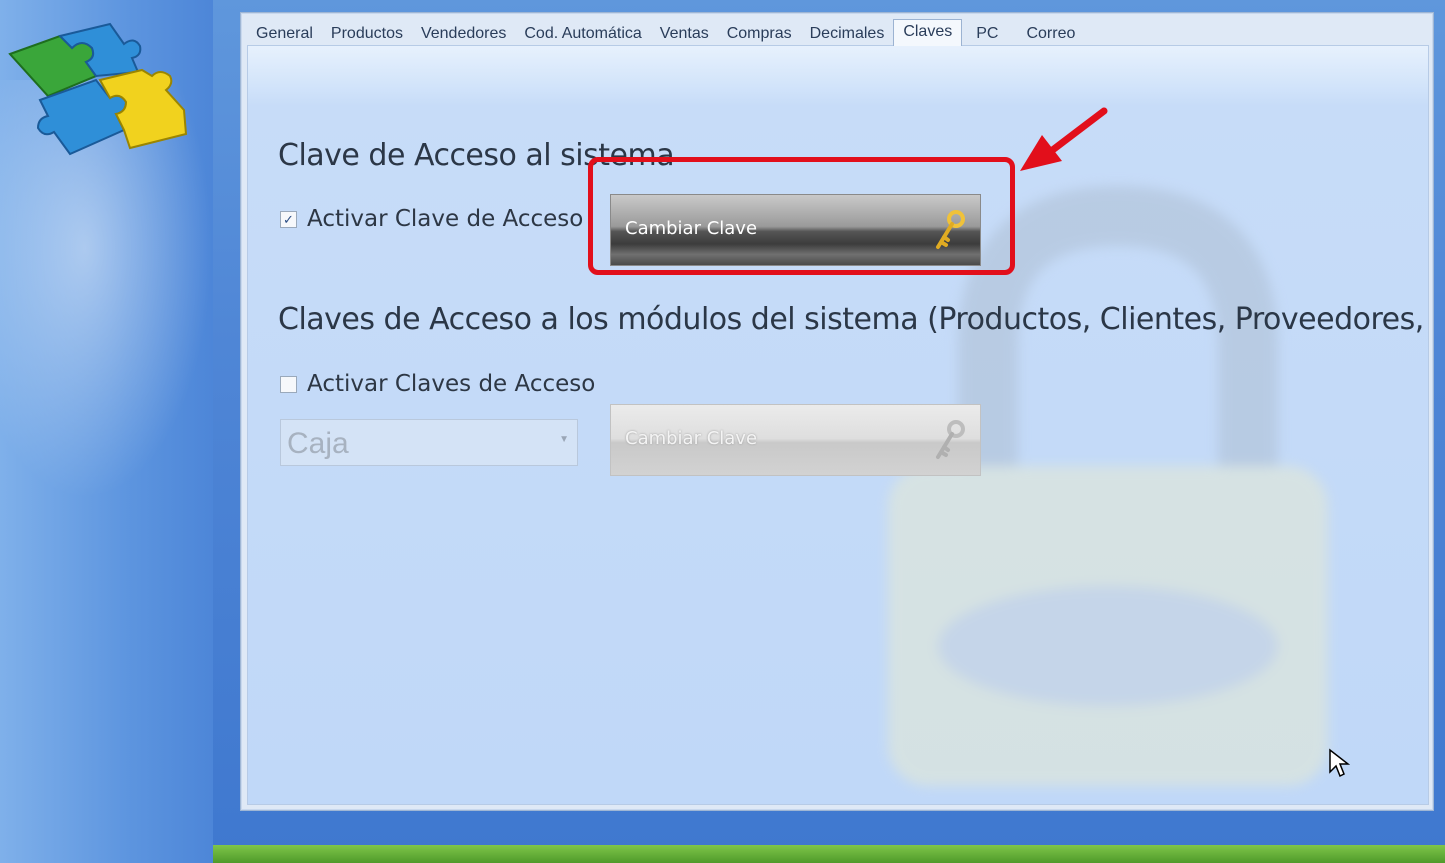 This screenshot has height=863, width=1445. I want to click on tab-correo: Correo, so click(1050, 33).